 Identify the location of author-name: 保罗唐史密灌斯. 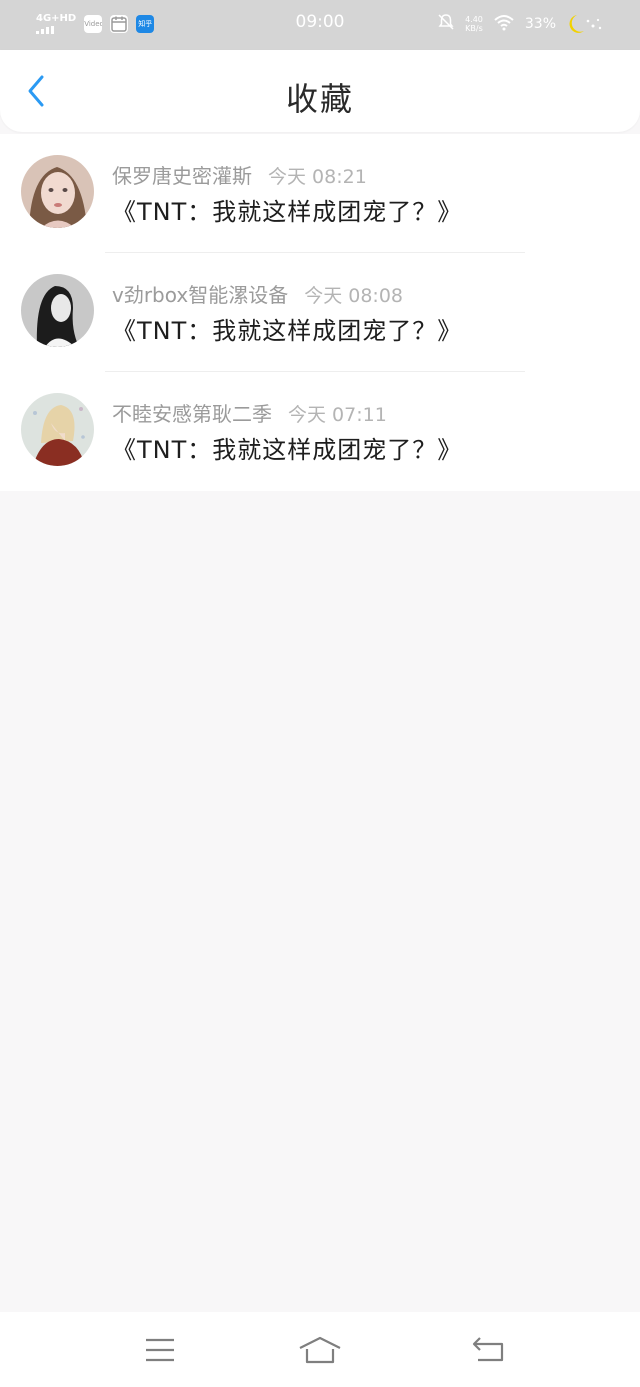
(182, 176).